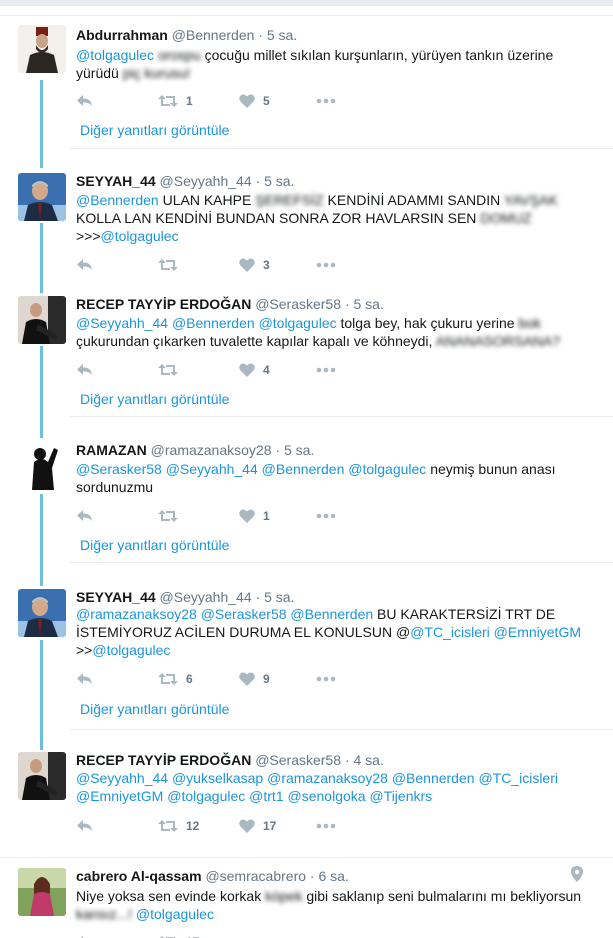 This screenshot has height=938, width=613. What do you see at coordinates (327, 796) in the screenshot?
I see `mention-link: @senolgoka` at bounding box center [327, 796].